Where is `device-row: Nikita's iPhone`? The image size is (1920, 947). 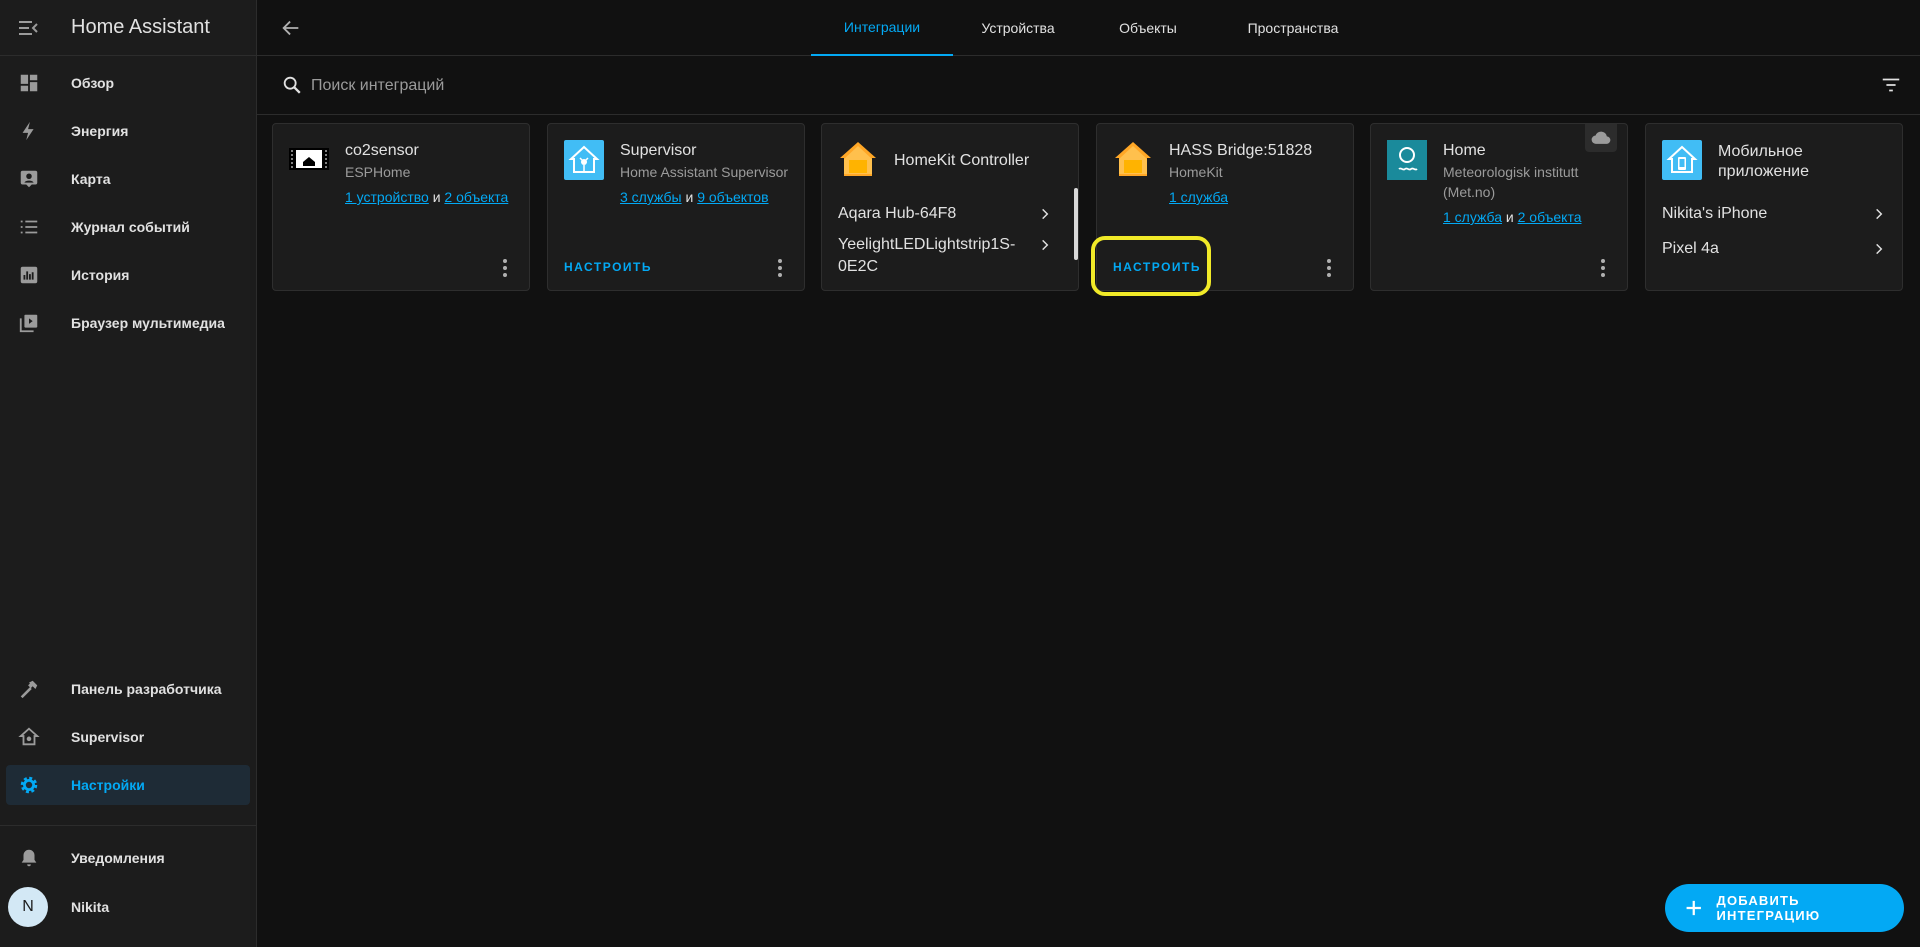 device-row: Nikita's iPhone is located at coordinates (1774, 214).